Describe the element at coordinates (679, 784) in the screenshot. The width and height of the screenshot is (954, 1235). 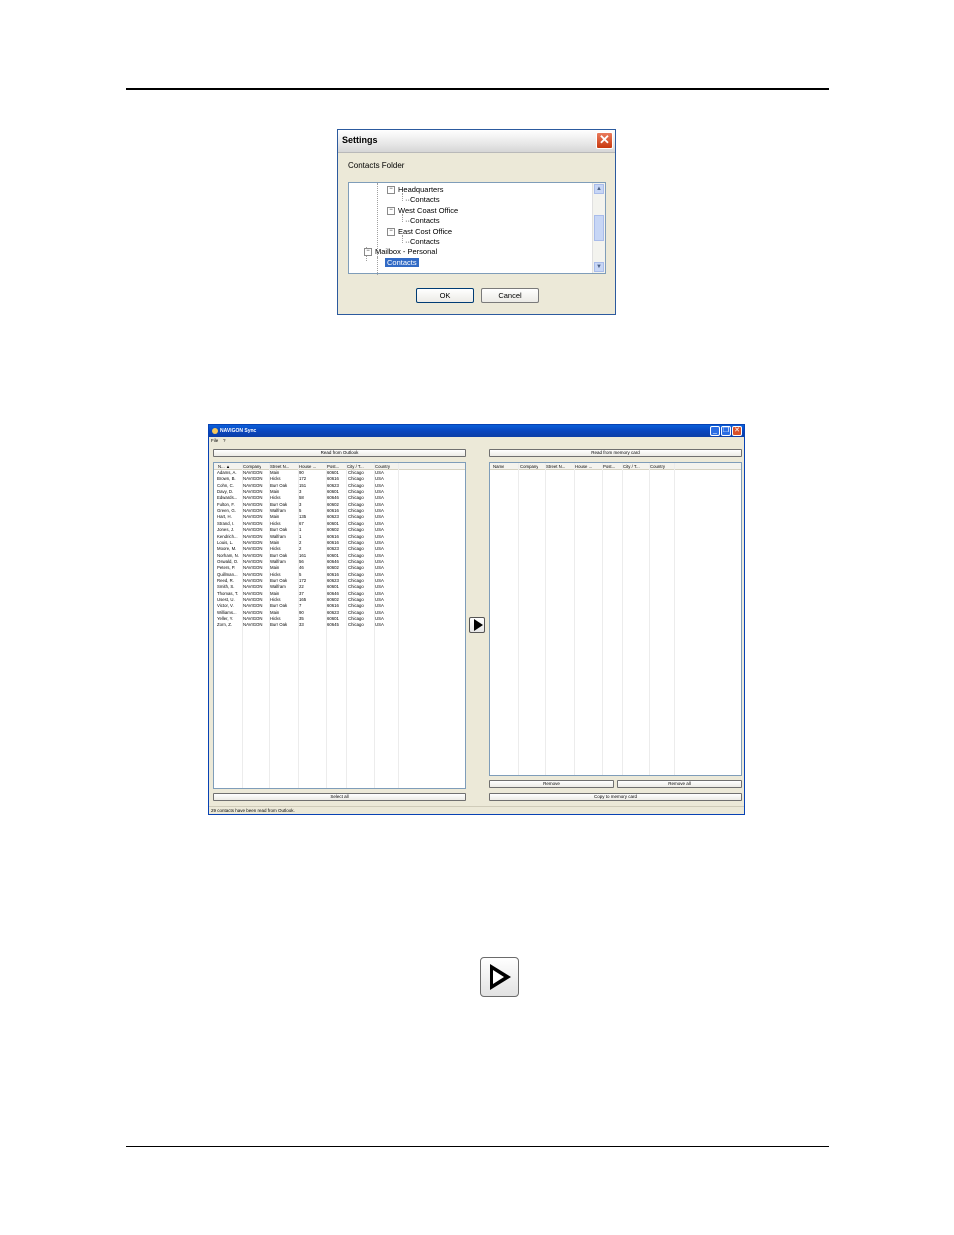
I see `remove-all-button: Remove all` at that location.